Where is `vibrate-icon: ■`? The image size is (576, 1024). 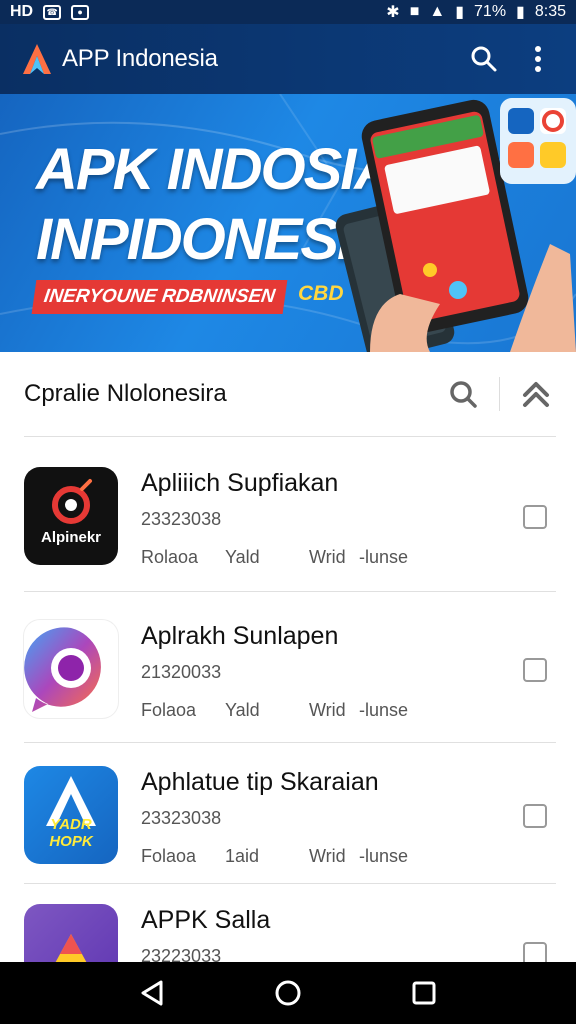
vibrate-icon: ■ is located at coordinates (414, 11).